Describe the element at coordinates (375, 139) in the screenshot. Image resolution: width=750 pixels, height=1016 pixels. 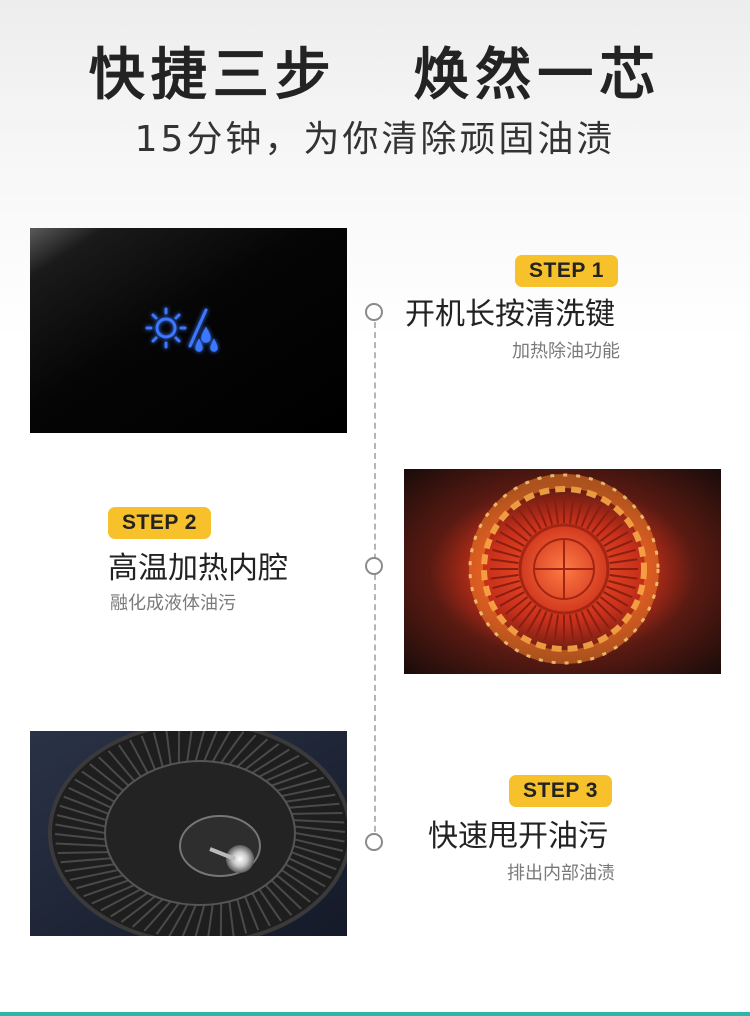
I see `page-subtitle: 15分钟，为你清除顽固油渍` at that location.